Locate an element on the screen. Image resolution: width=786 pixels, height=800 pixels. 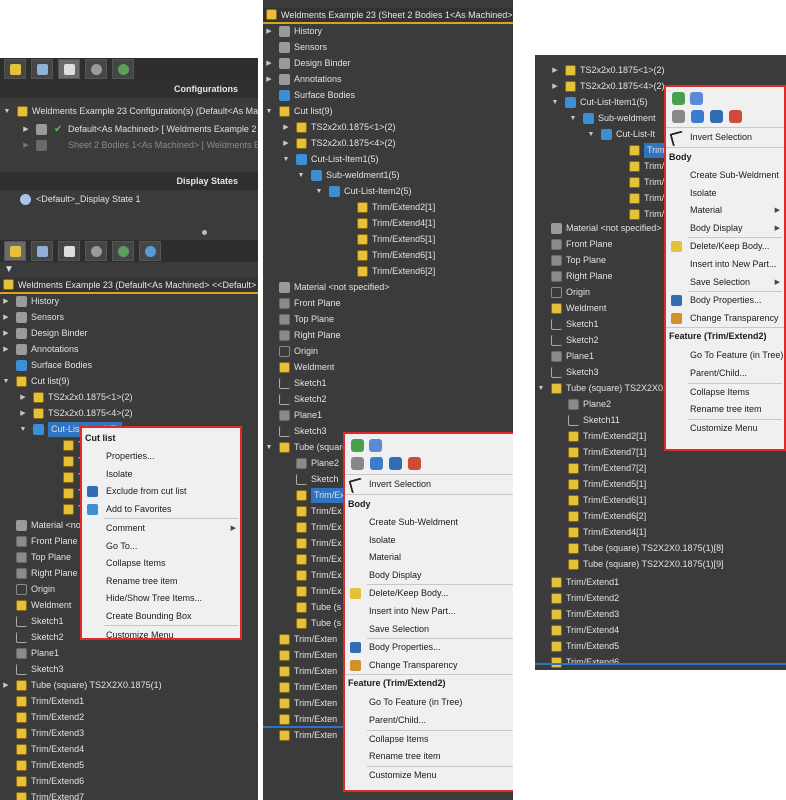
display-manager-tab is located at coordinates (123, 251).